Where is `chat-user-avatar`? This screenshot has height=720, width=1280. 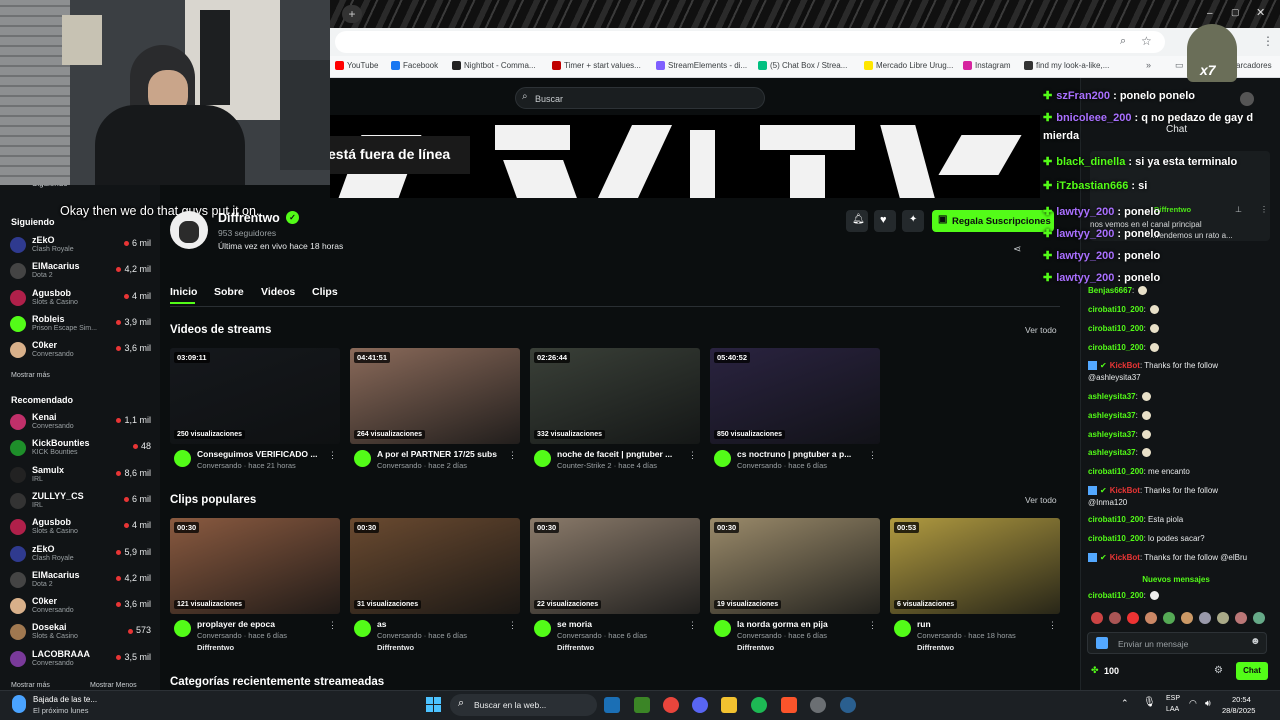 chat-user-avatar is located at coordinates (1247, 99).